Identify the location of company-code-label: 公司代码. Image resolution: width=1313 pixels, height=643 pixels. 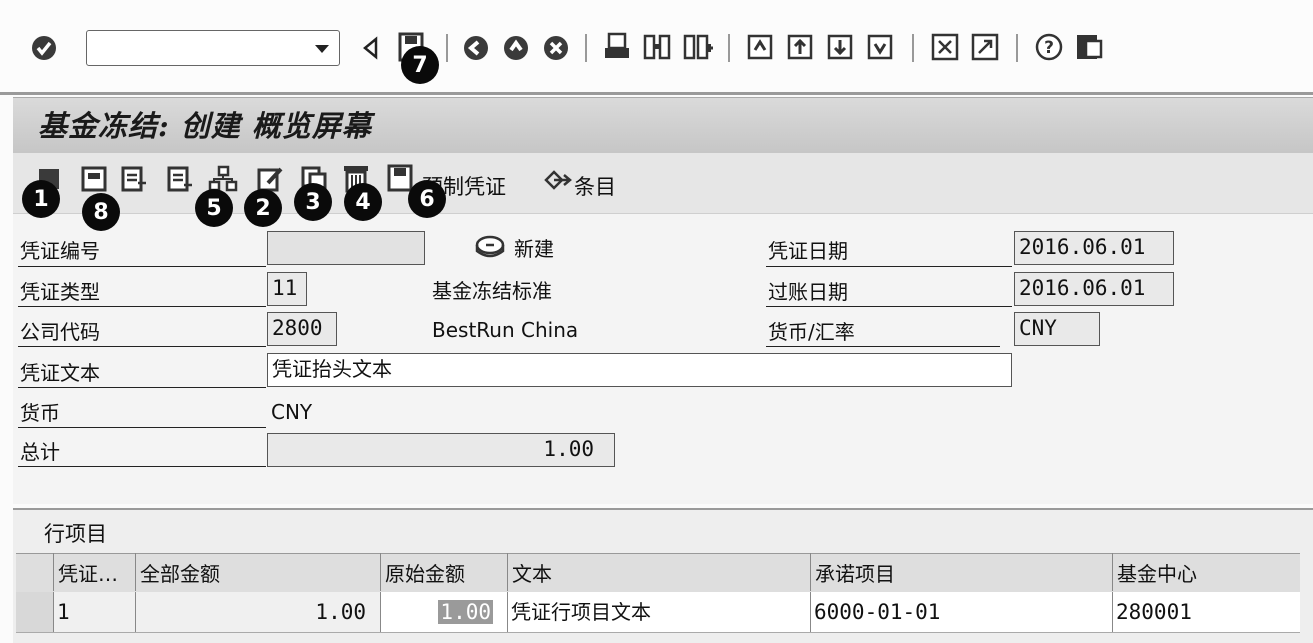
(60, 332).